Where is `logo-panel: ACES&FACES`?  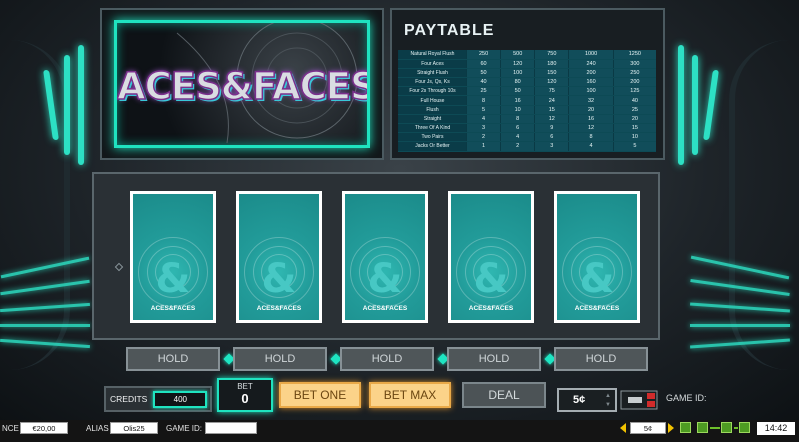
logo-panel: ACES&FACES is located at coordinates (242, 84).